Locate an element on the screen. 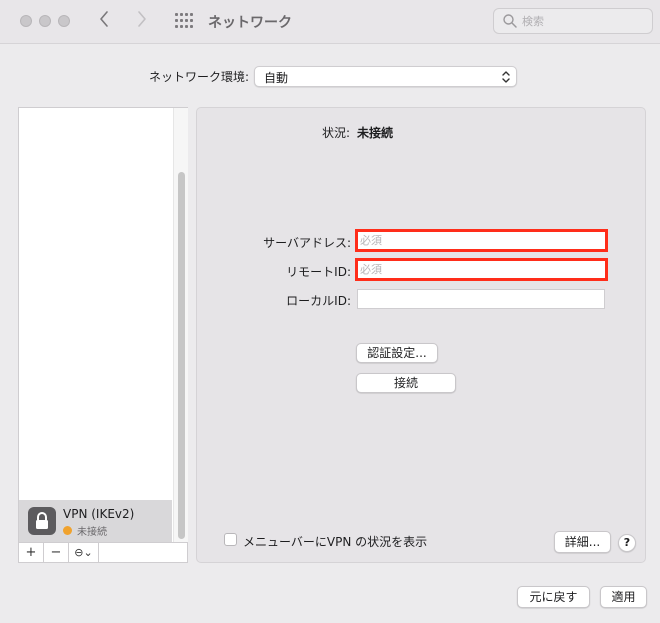 The image size is (660, 623). back-button is located at coordinates (104, 22).